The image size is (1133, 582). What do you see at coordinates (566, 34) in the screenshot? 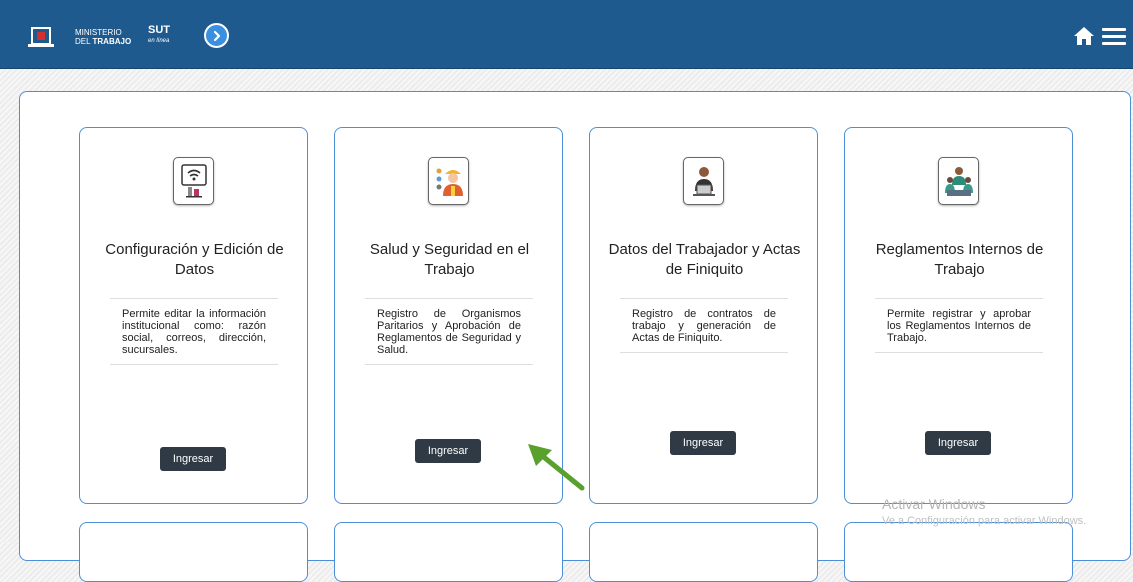
I see `top-navbar: MINISTERIO DEL TRABAJO SUT en línea` at bounding box center [566, 34].